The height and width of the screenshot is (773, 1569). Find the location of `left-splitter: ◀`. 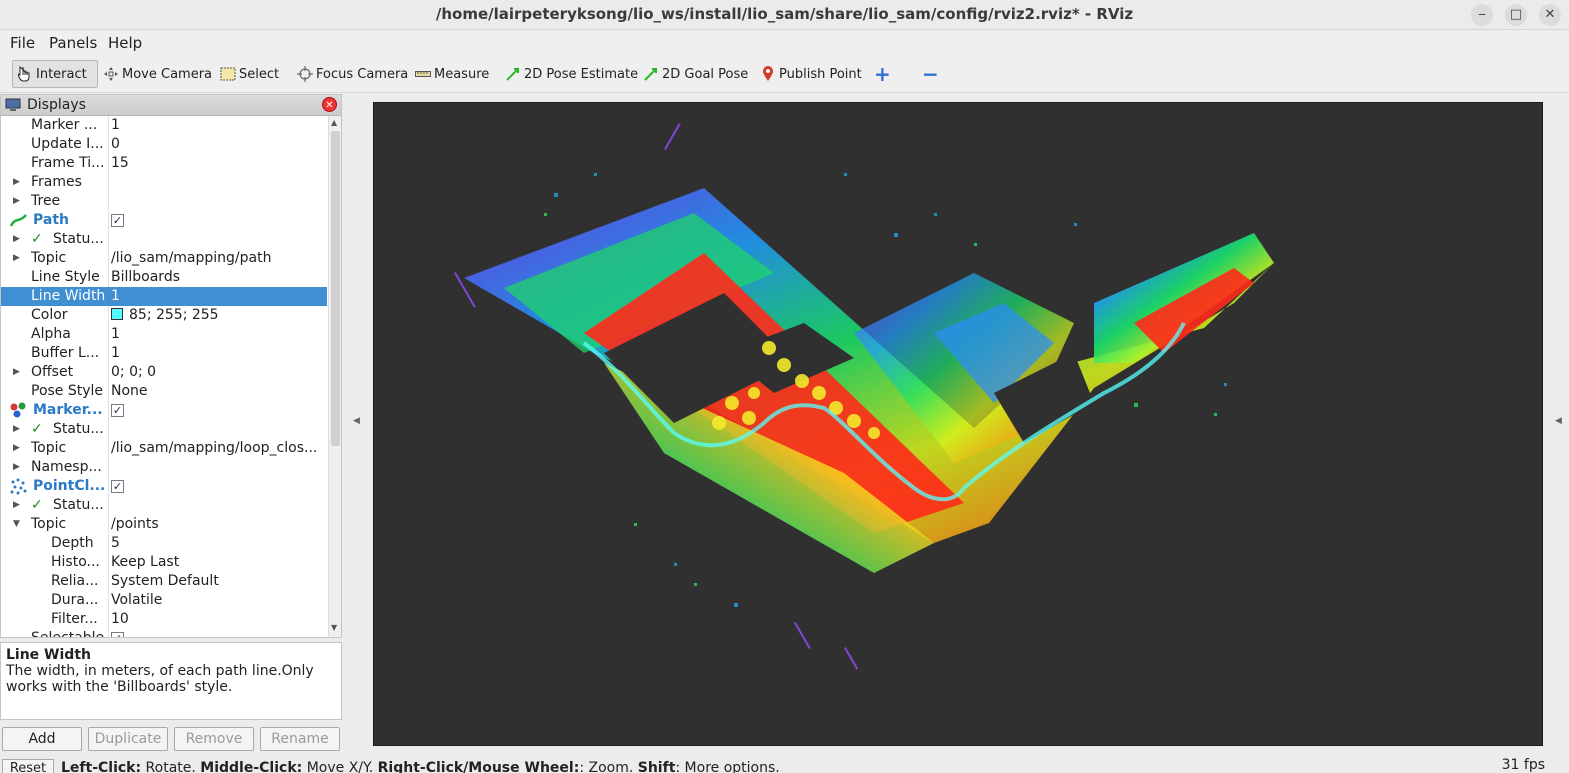

left-splitter: ◀ is located at coordinates (357, 424).